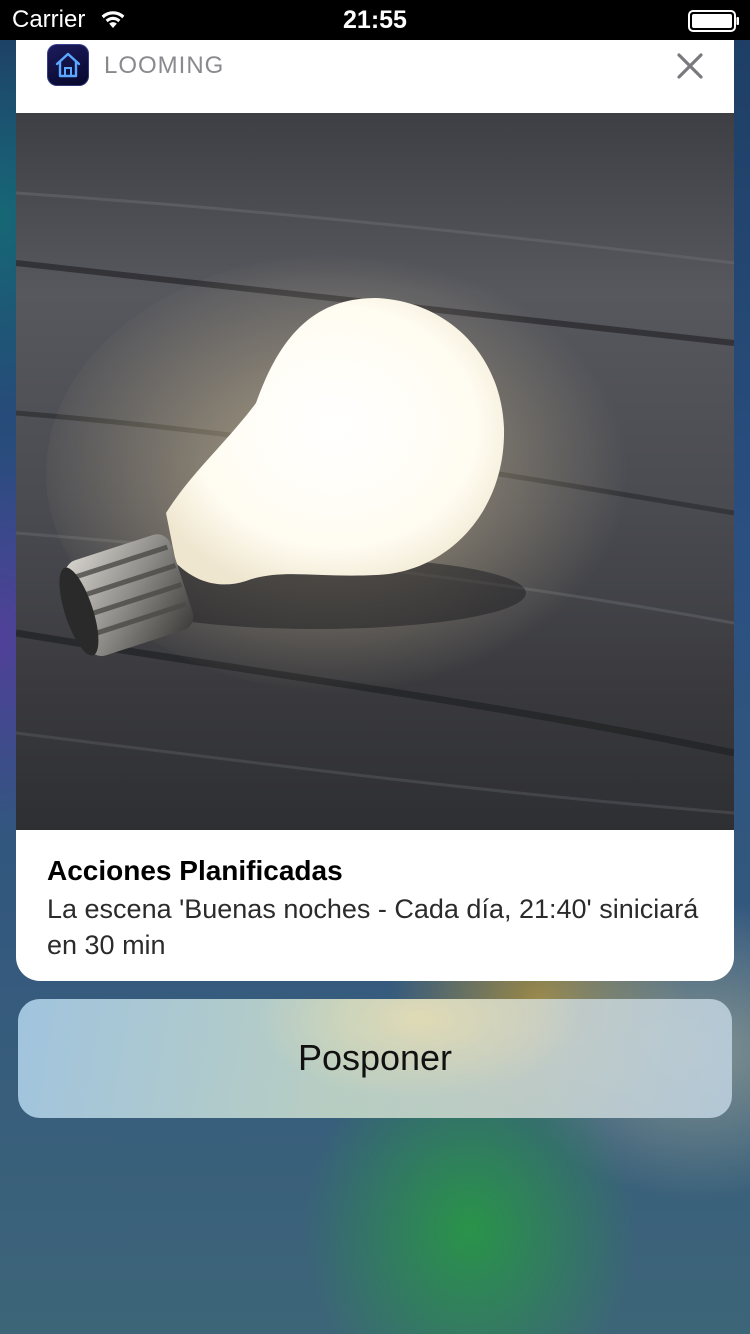 This screenshot has width=750, height=1334. Describe the element at coordinates (195, 870) in the screenshot. I see `notification-title: Acciones Planificadas` at that location.